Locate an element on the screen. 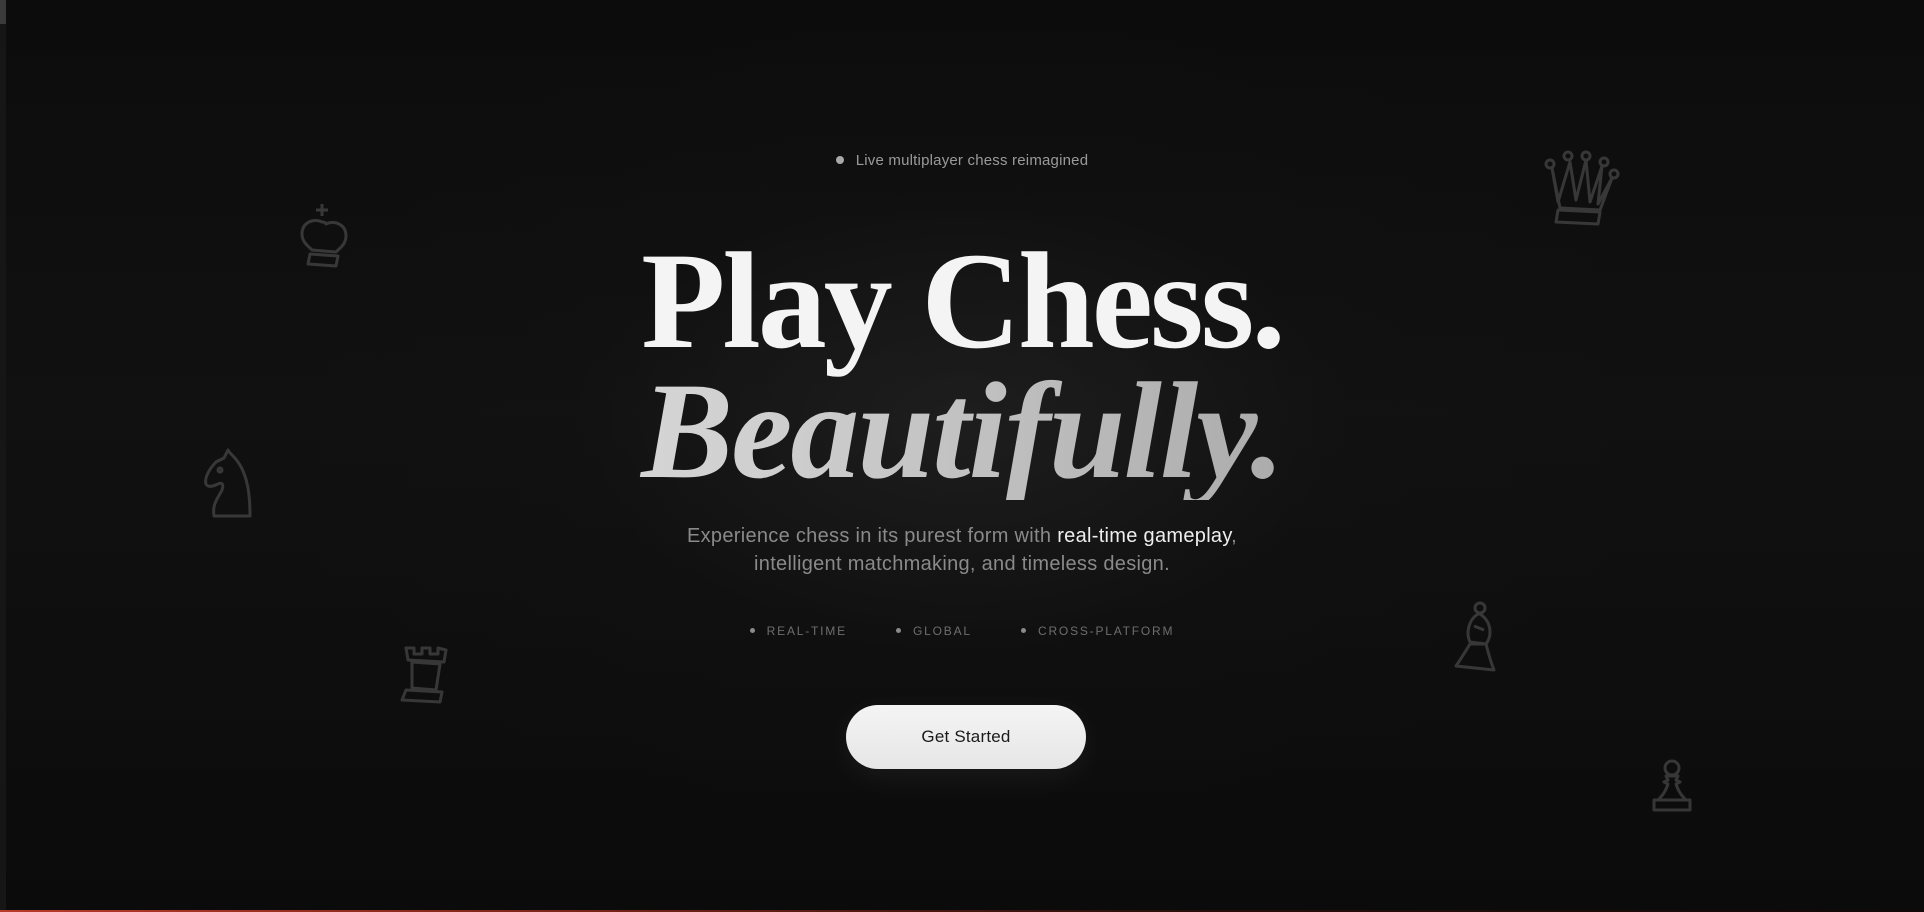 This screenshot has width=1924, height=912. feature-item: CROSS-PLATFORM is located at coordinates (1097, 631).